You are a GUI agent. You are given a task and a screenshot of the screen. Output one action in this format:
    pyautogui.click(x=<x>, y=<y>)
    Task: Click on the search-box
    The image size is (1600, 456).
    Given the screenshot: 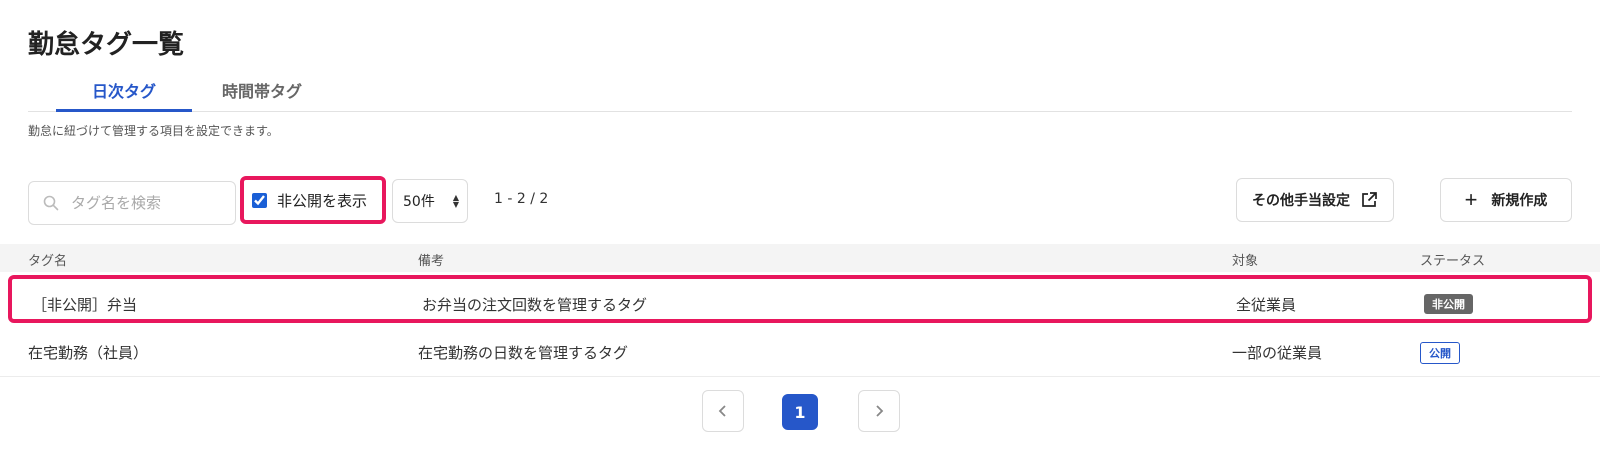 What is the action you would take?
    pyautogui.click(x=132, y=203)
    